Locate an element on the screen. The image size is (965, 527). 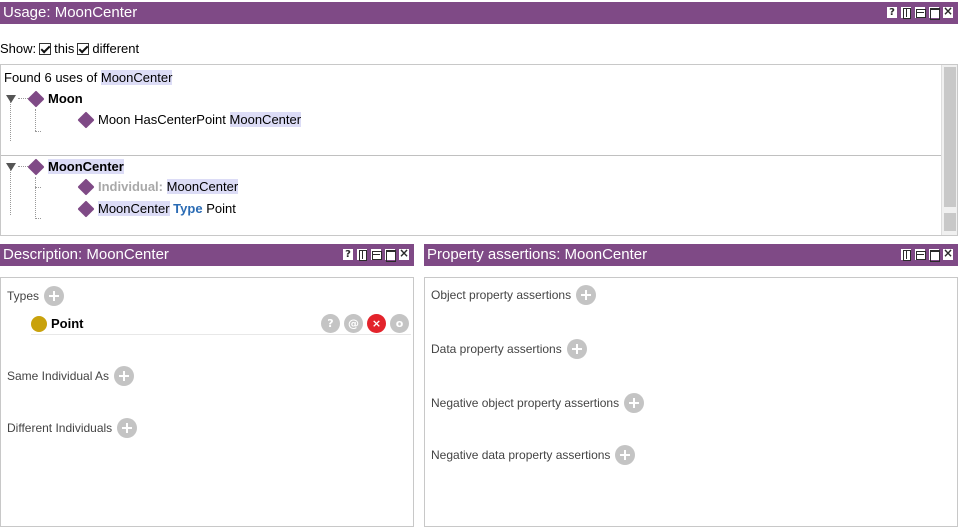
usage-item: Individual: MoonCenter is located at coordinates (158, 186).